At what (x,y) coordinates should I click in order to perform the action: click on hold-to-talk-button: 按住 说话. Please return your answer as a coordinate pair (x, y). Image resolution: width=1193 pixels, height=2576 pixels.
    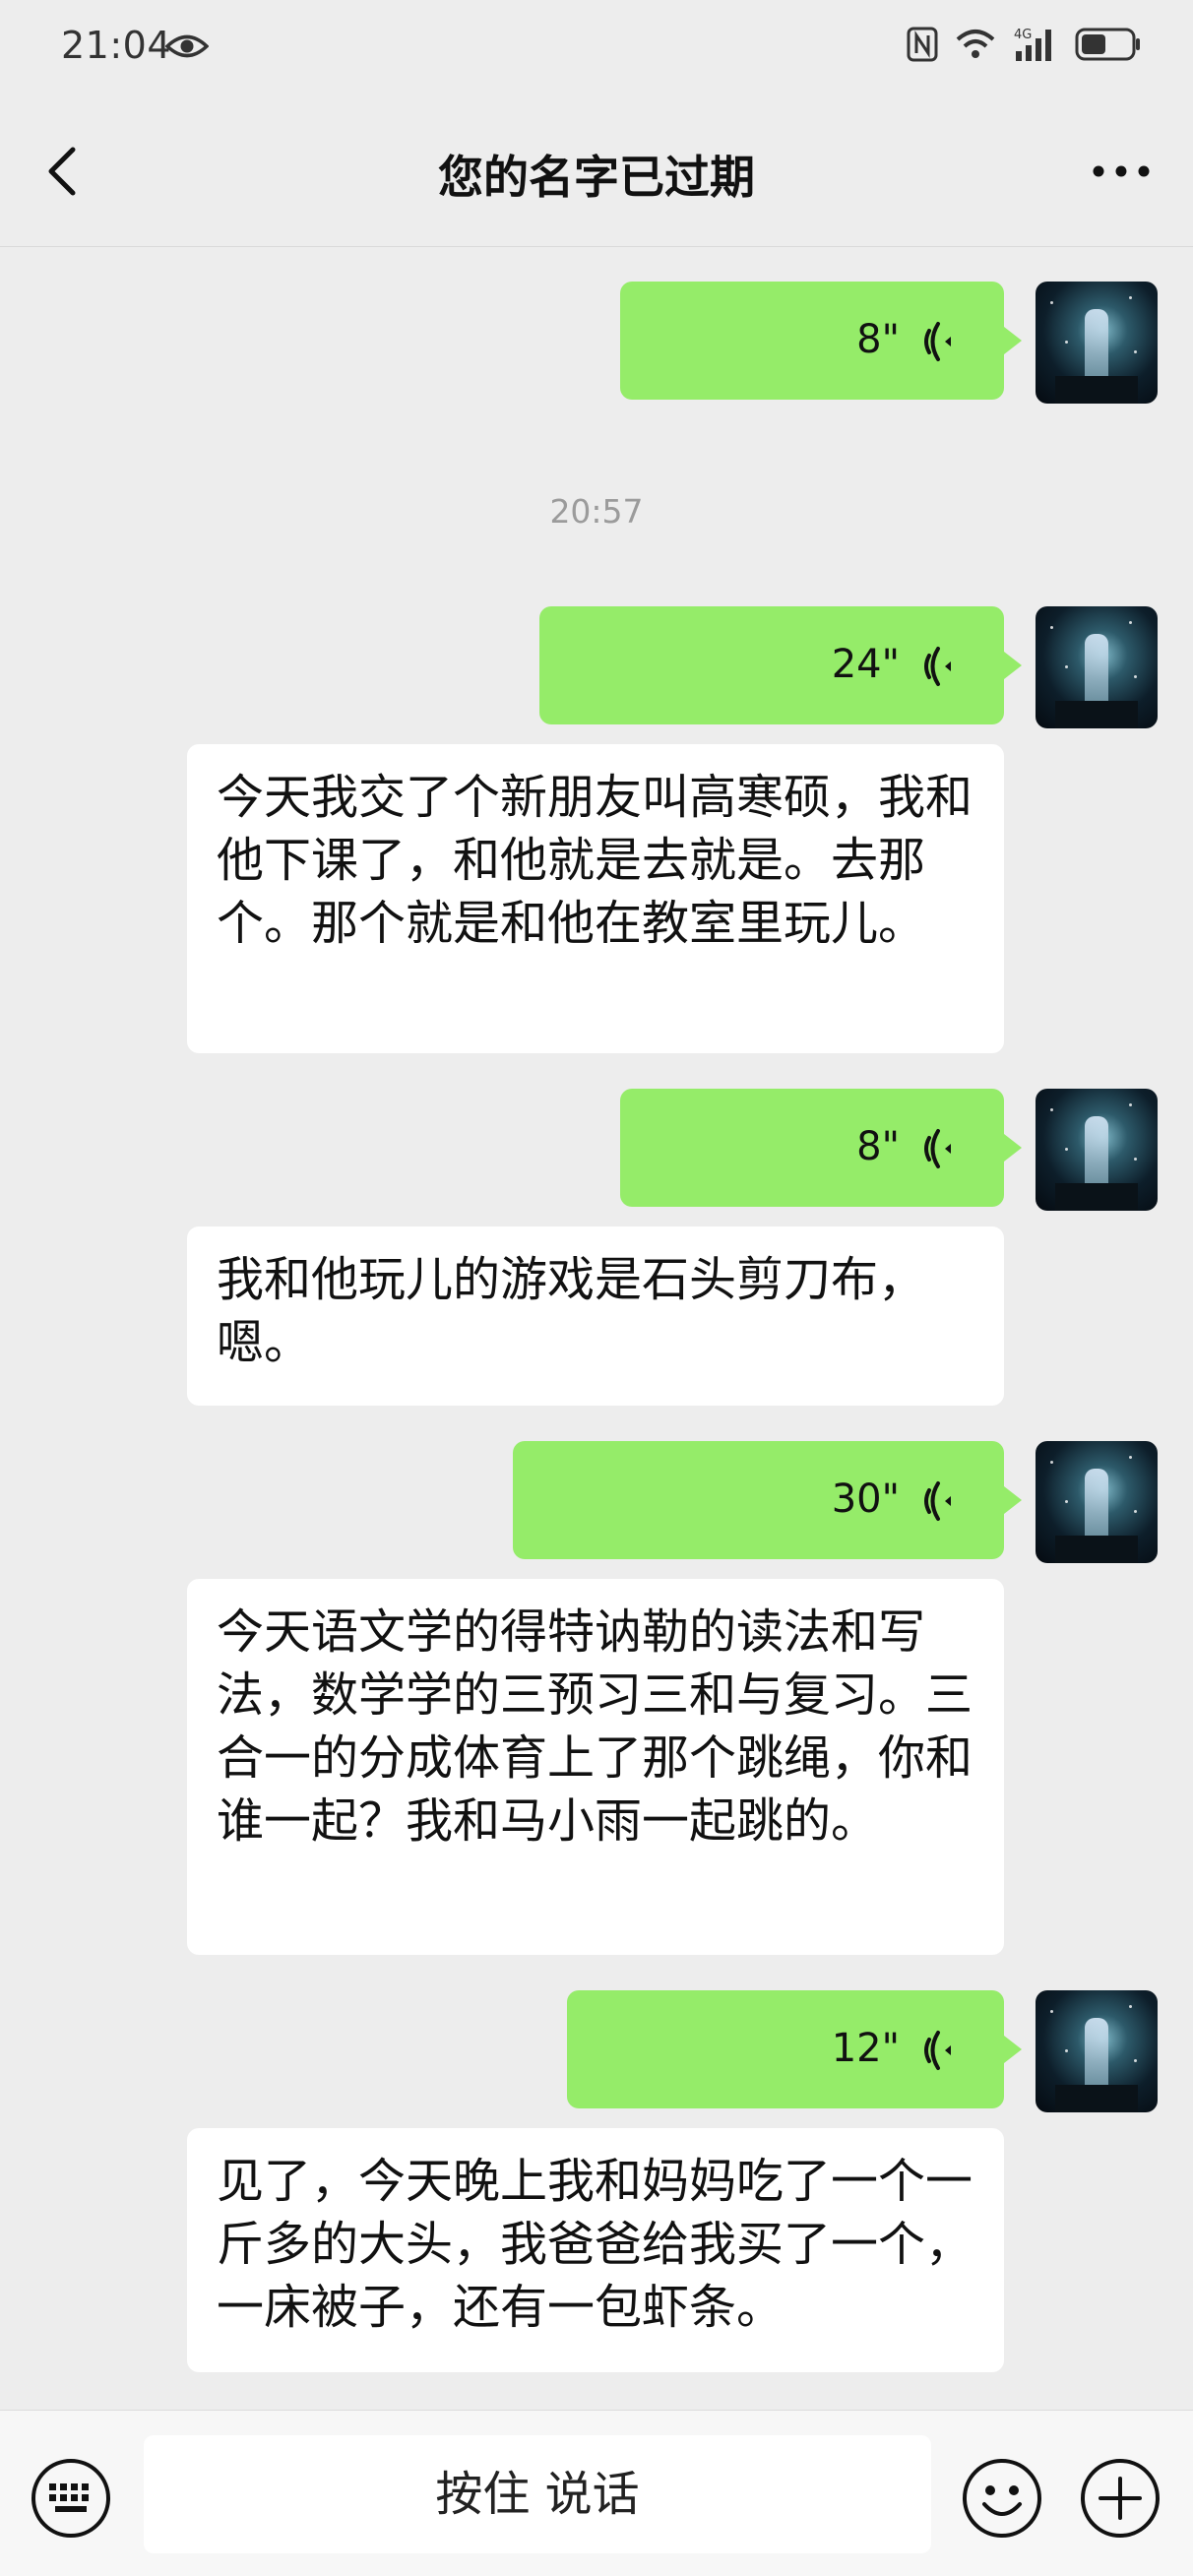
    Looking at the image, I should click on (537, 2494).